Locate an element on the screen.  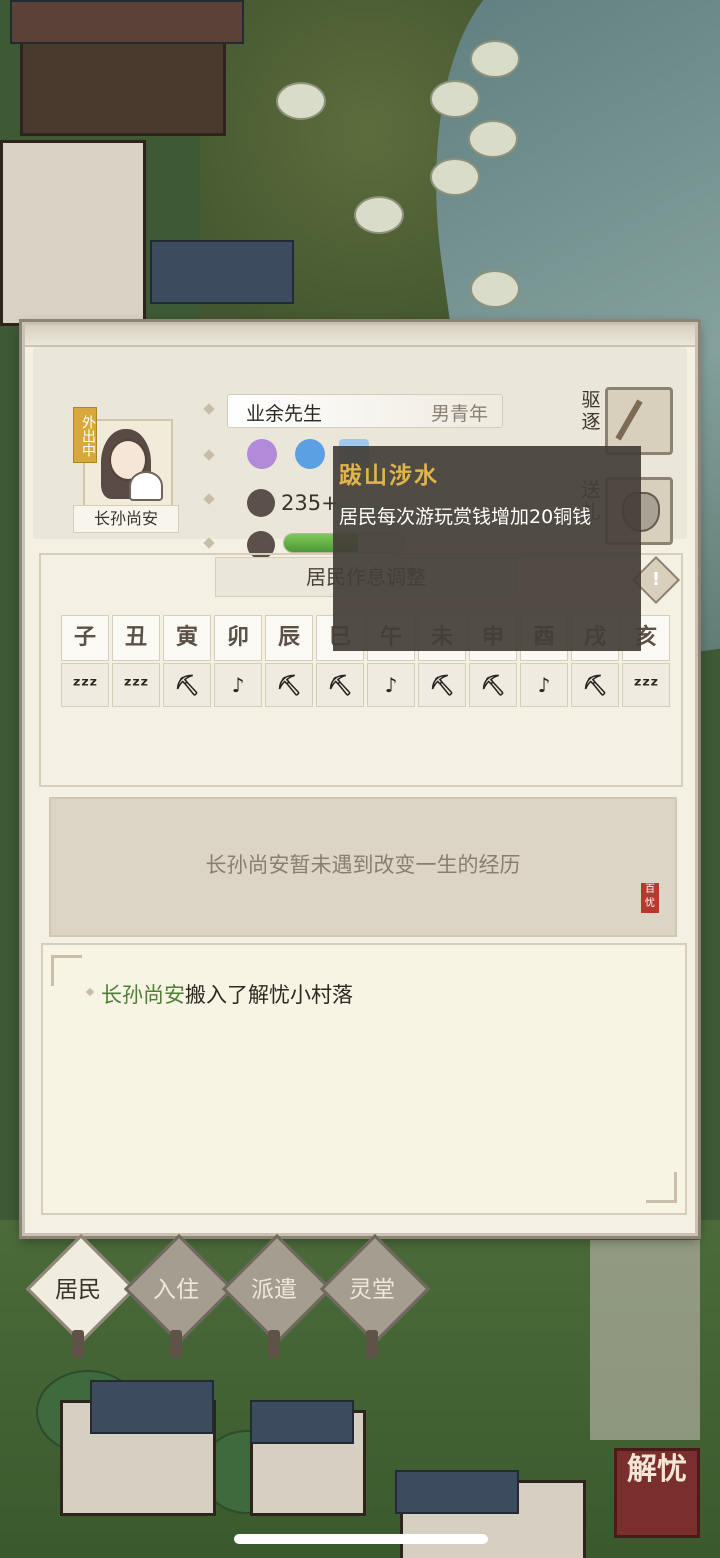
tab-dispatch-label: 派遣 is located at coordinates (274, 1290).